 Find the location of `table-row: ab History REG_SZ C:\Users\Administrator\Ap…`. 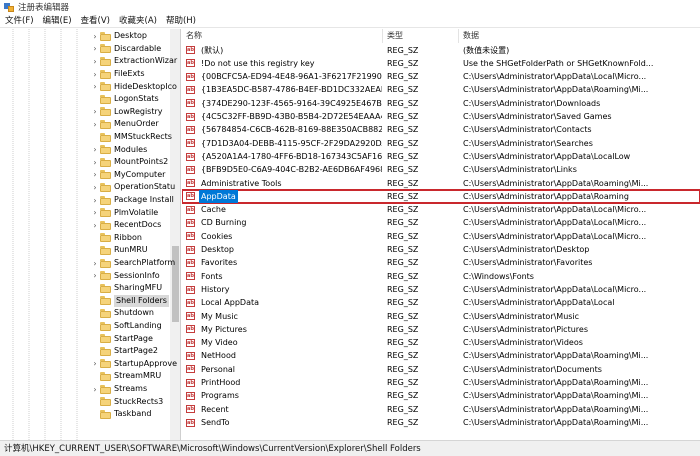

table-row: ab History REG_SZ C:\Users\Administrator\Ap… is located at coordinates (441, 289).